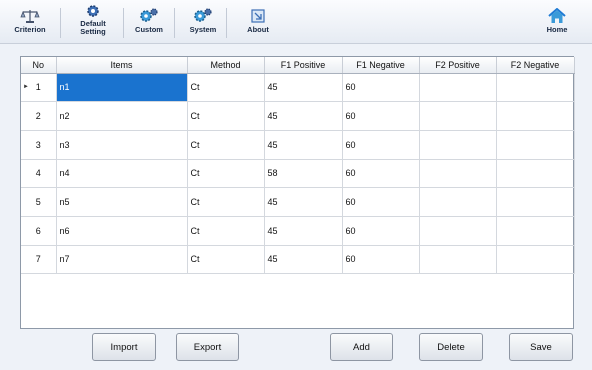  What do you see at coordinates (122, 65) in the screenshot?
I see `col-header-items: Items` at bounding box center [122, 65].